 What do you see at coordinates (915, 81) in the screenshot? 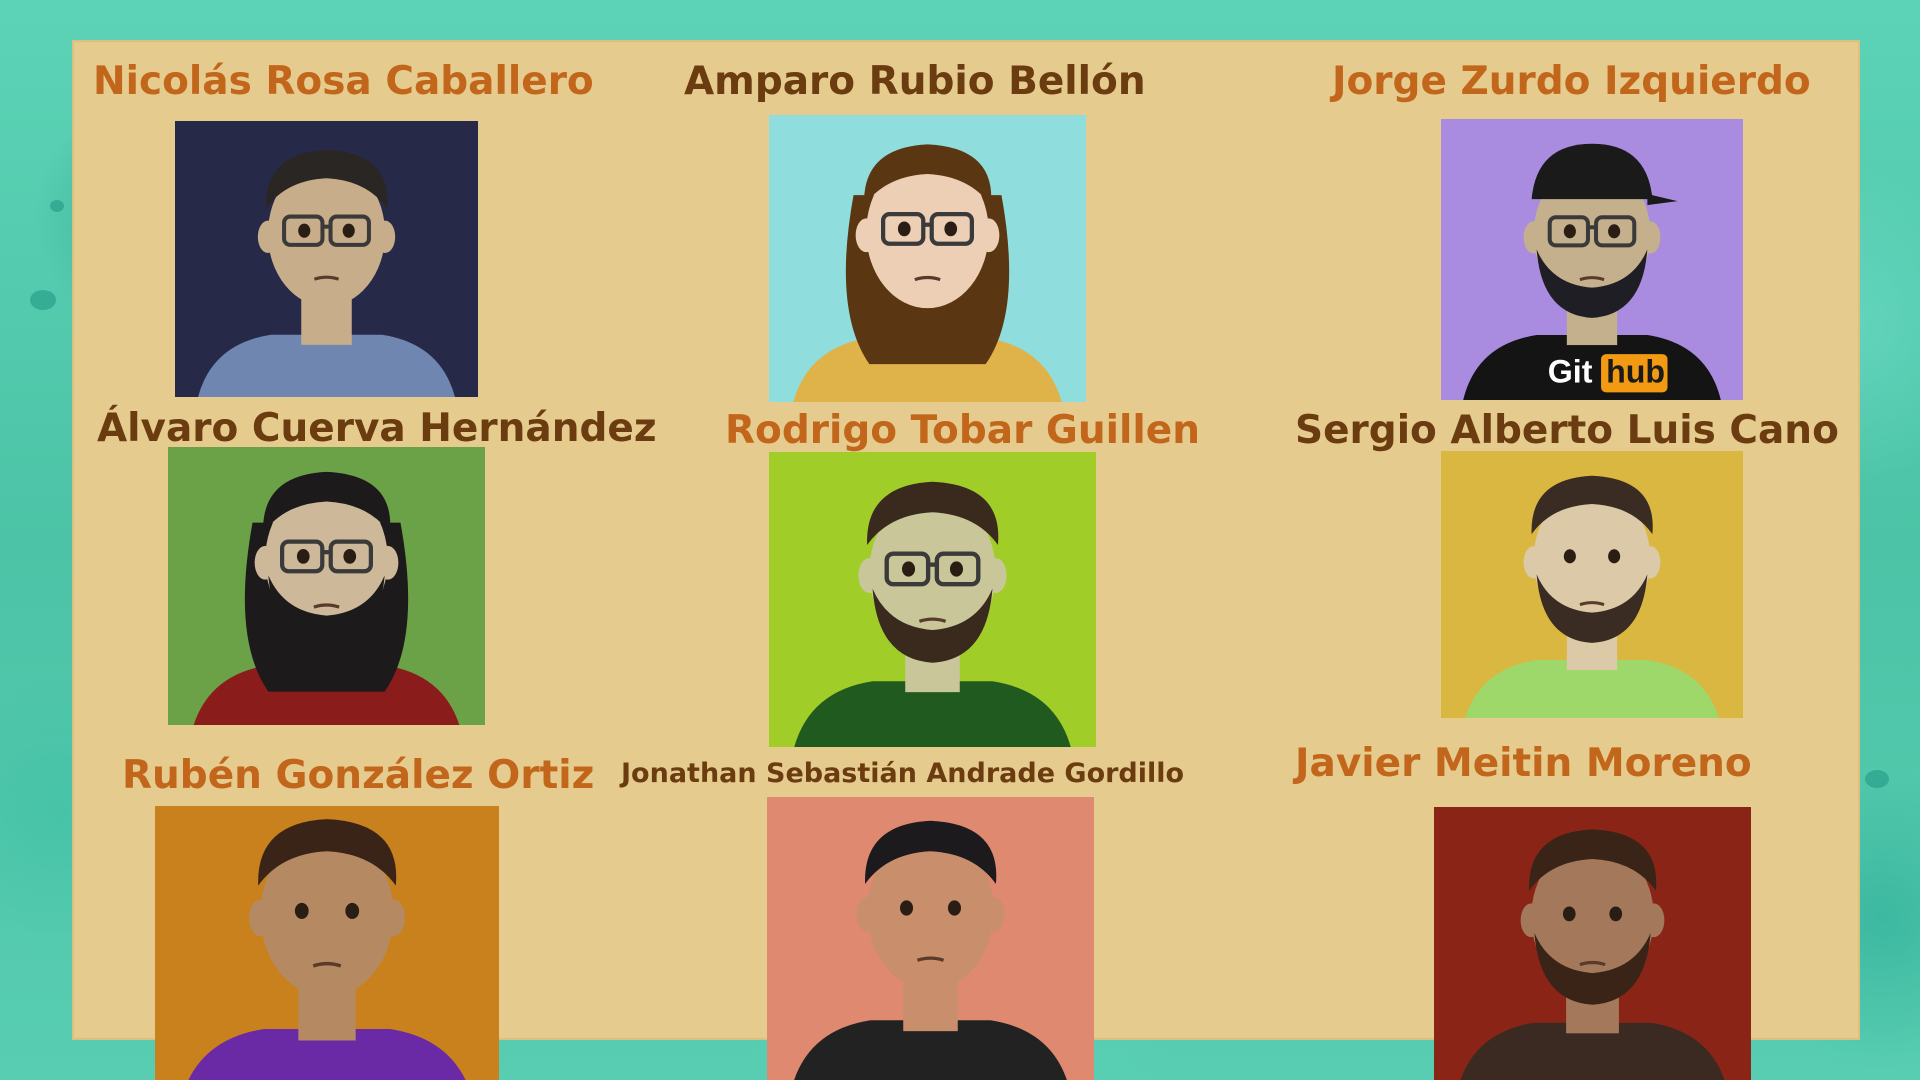
I see `member-name: Amparo Rubio Bellón` at bounding box center [915, 81].